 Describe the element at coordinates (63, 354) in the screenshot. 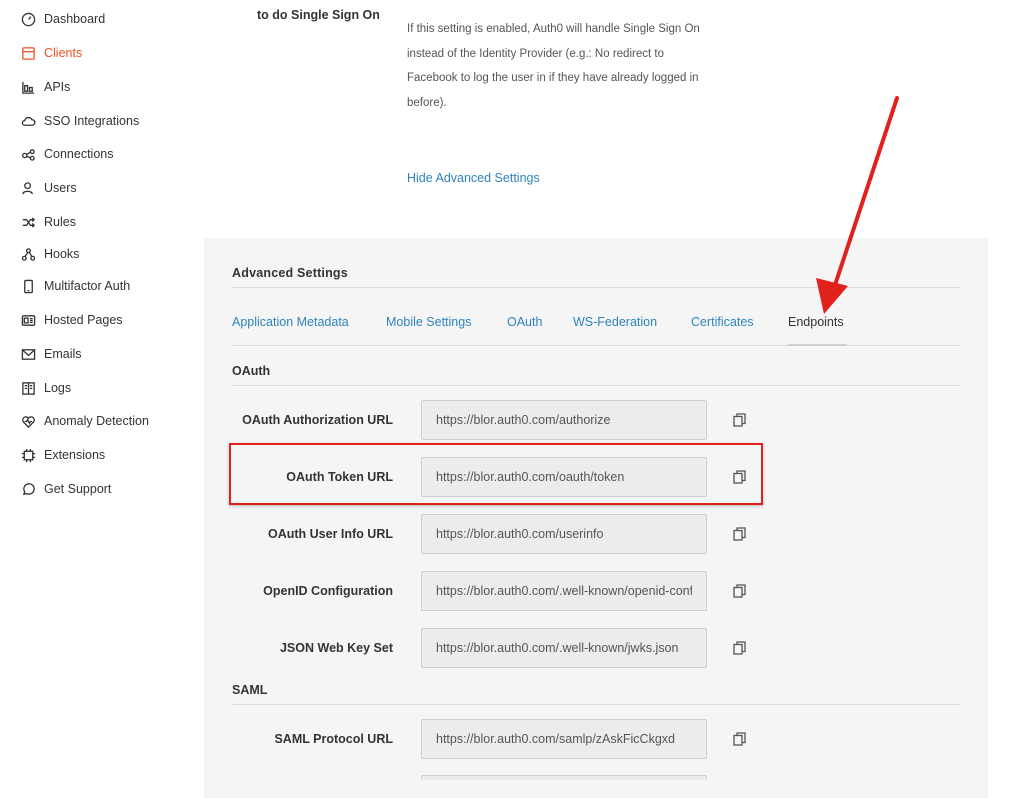

I see `sidebar-item-label: Emails` at that location.